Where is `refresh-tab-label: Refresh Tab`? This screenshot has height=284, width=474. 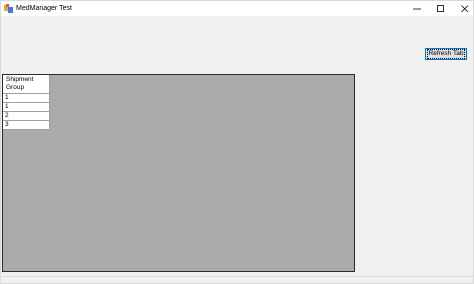 refresh-tab-label: Refresh Tab is located at coordinates (446, 54).